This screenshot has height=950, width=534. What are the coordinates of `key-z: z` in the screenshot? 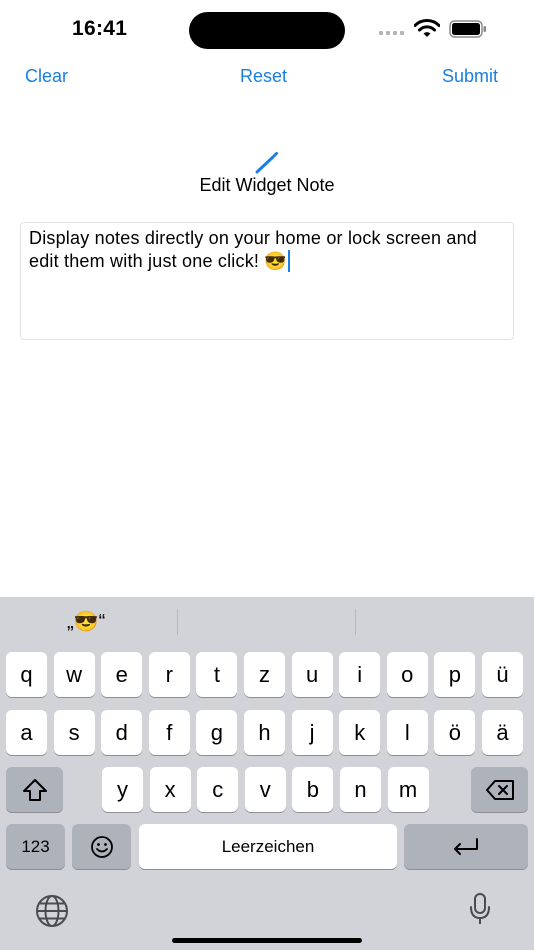 It's located at (264, 674).